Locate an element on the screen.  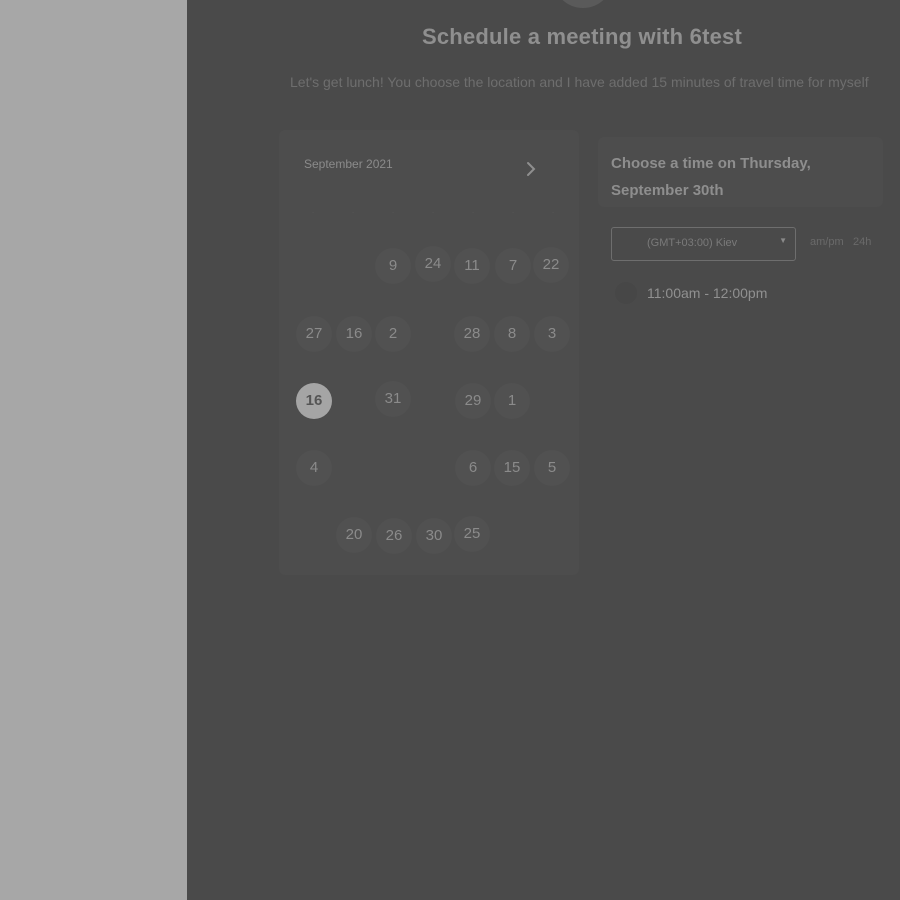
calendar-day: 2 is located at coordinates (393, 334).